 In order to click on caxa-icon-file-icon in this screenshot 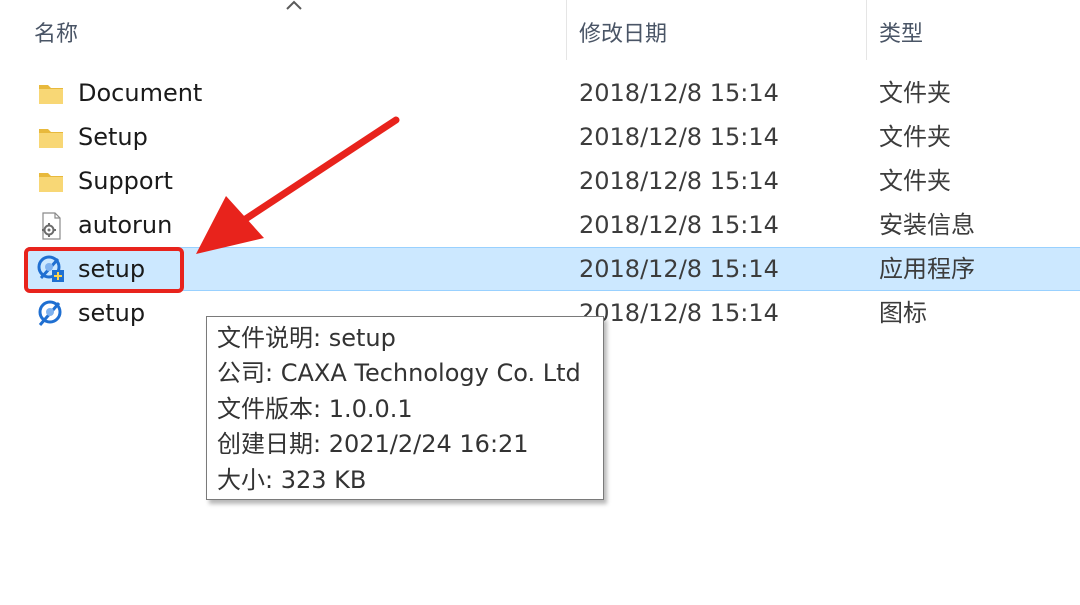, I will do `click(50, 313)`.